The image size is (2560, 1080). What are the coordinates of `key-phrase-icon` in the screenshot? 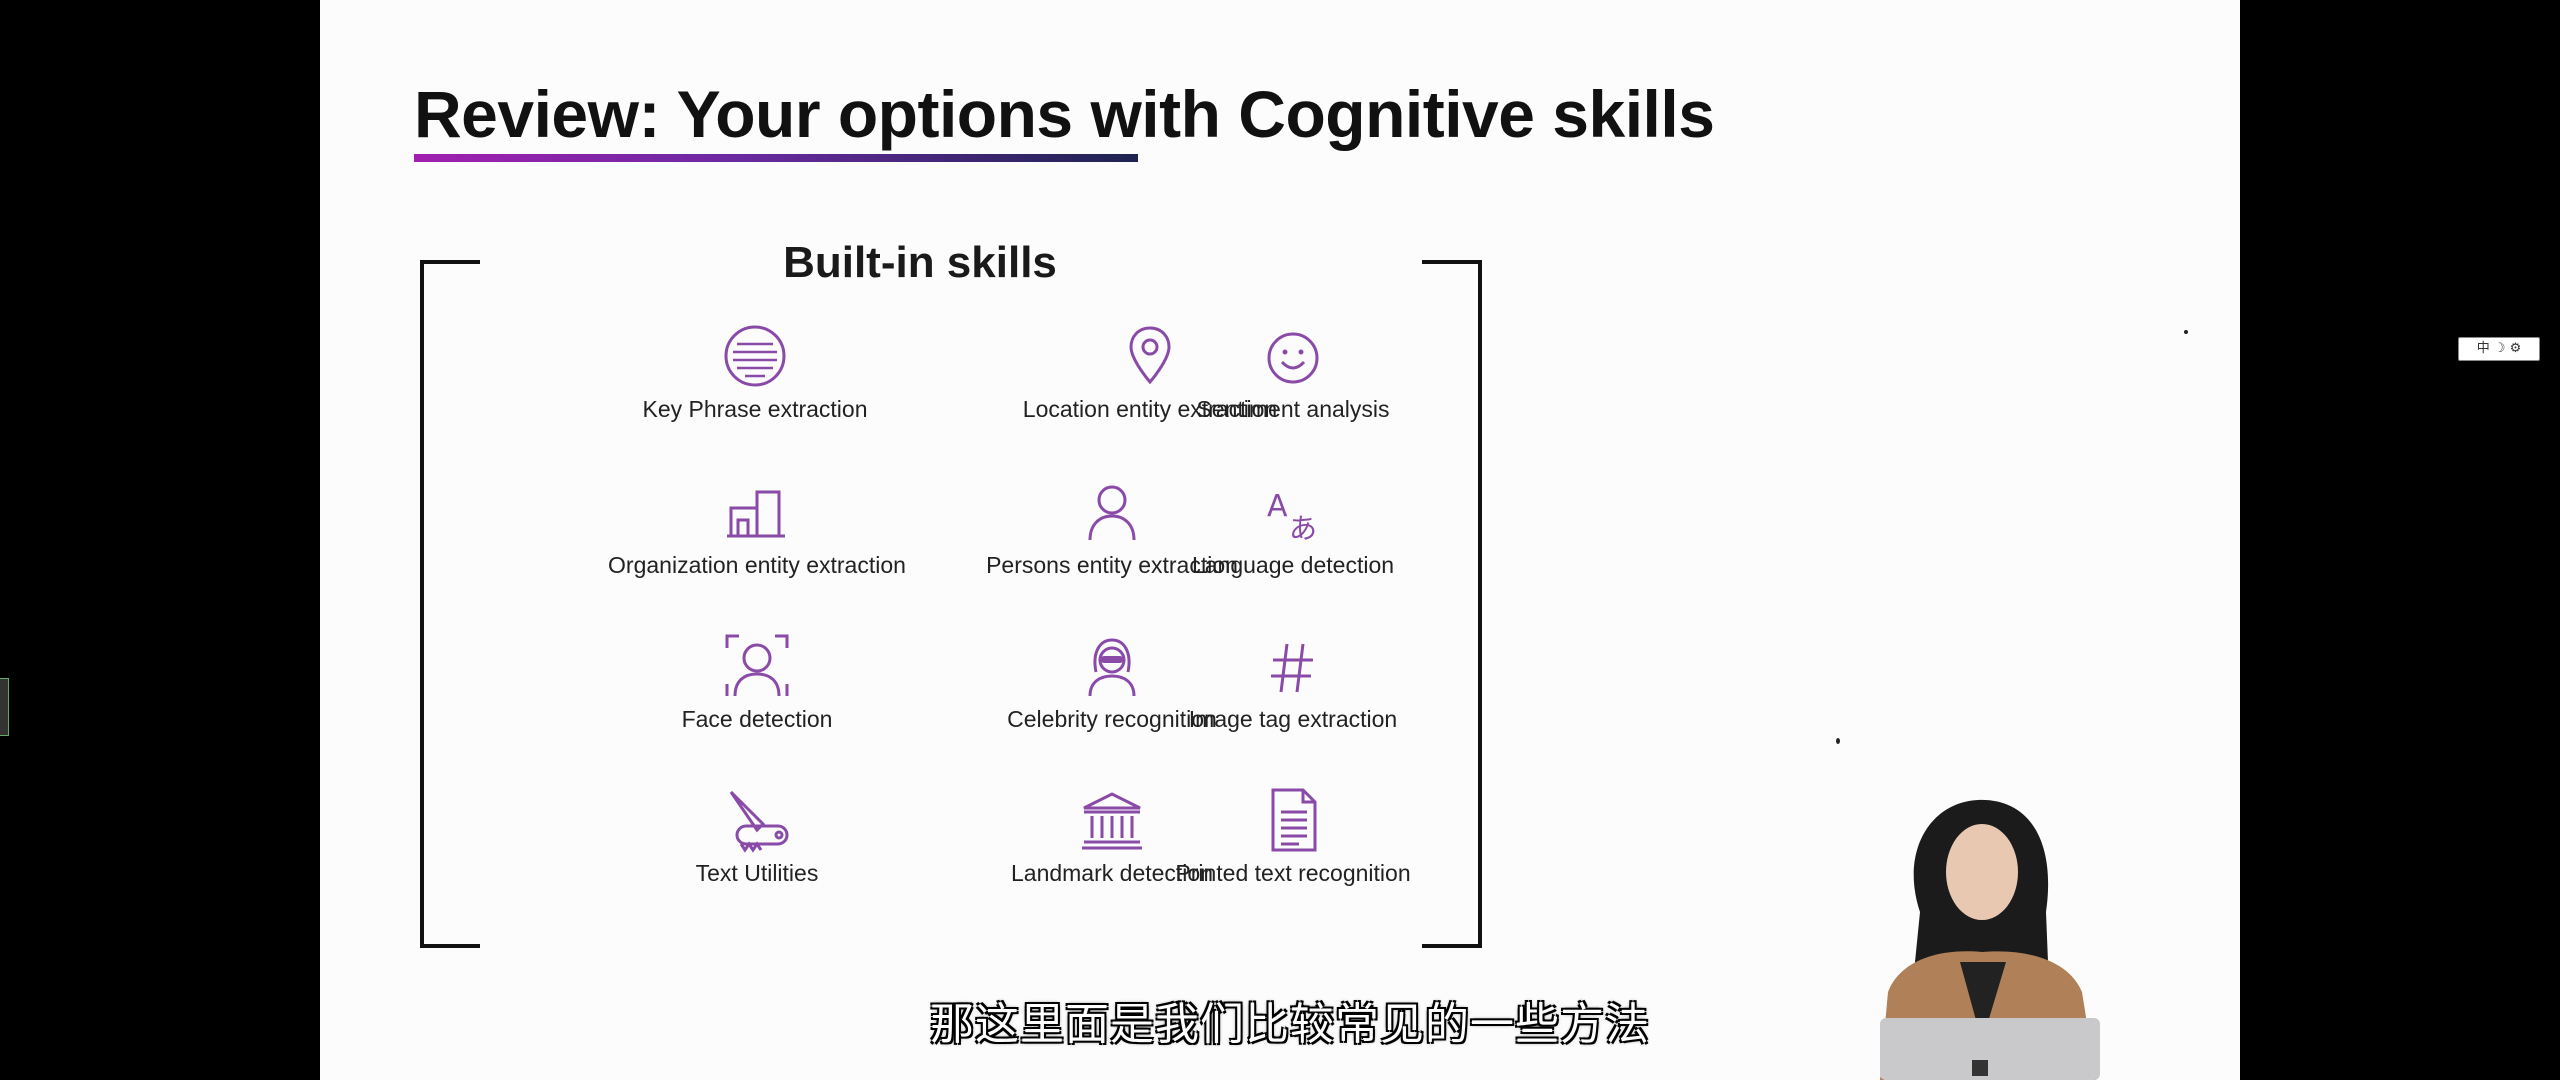 It's located at (755, 356).